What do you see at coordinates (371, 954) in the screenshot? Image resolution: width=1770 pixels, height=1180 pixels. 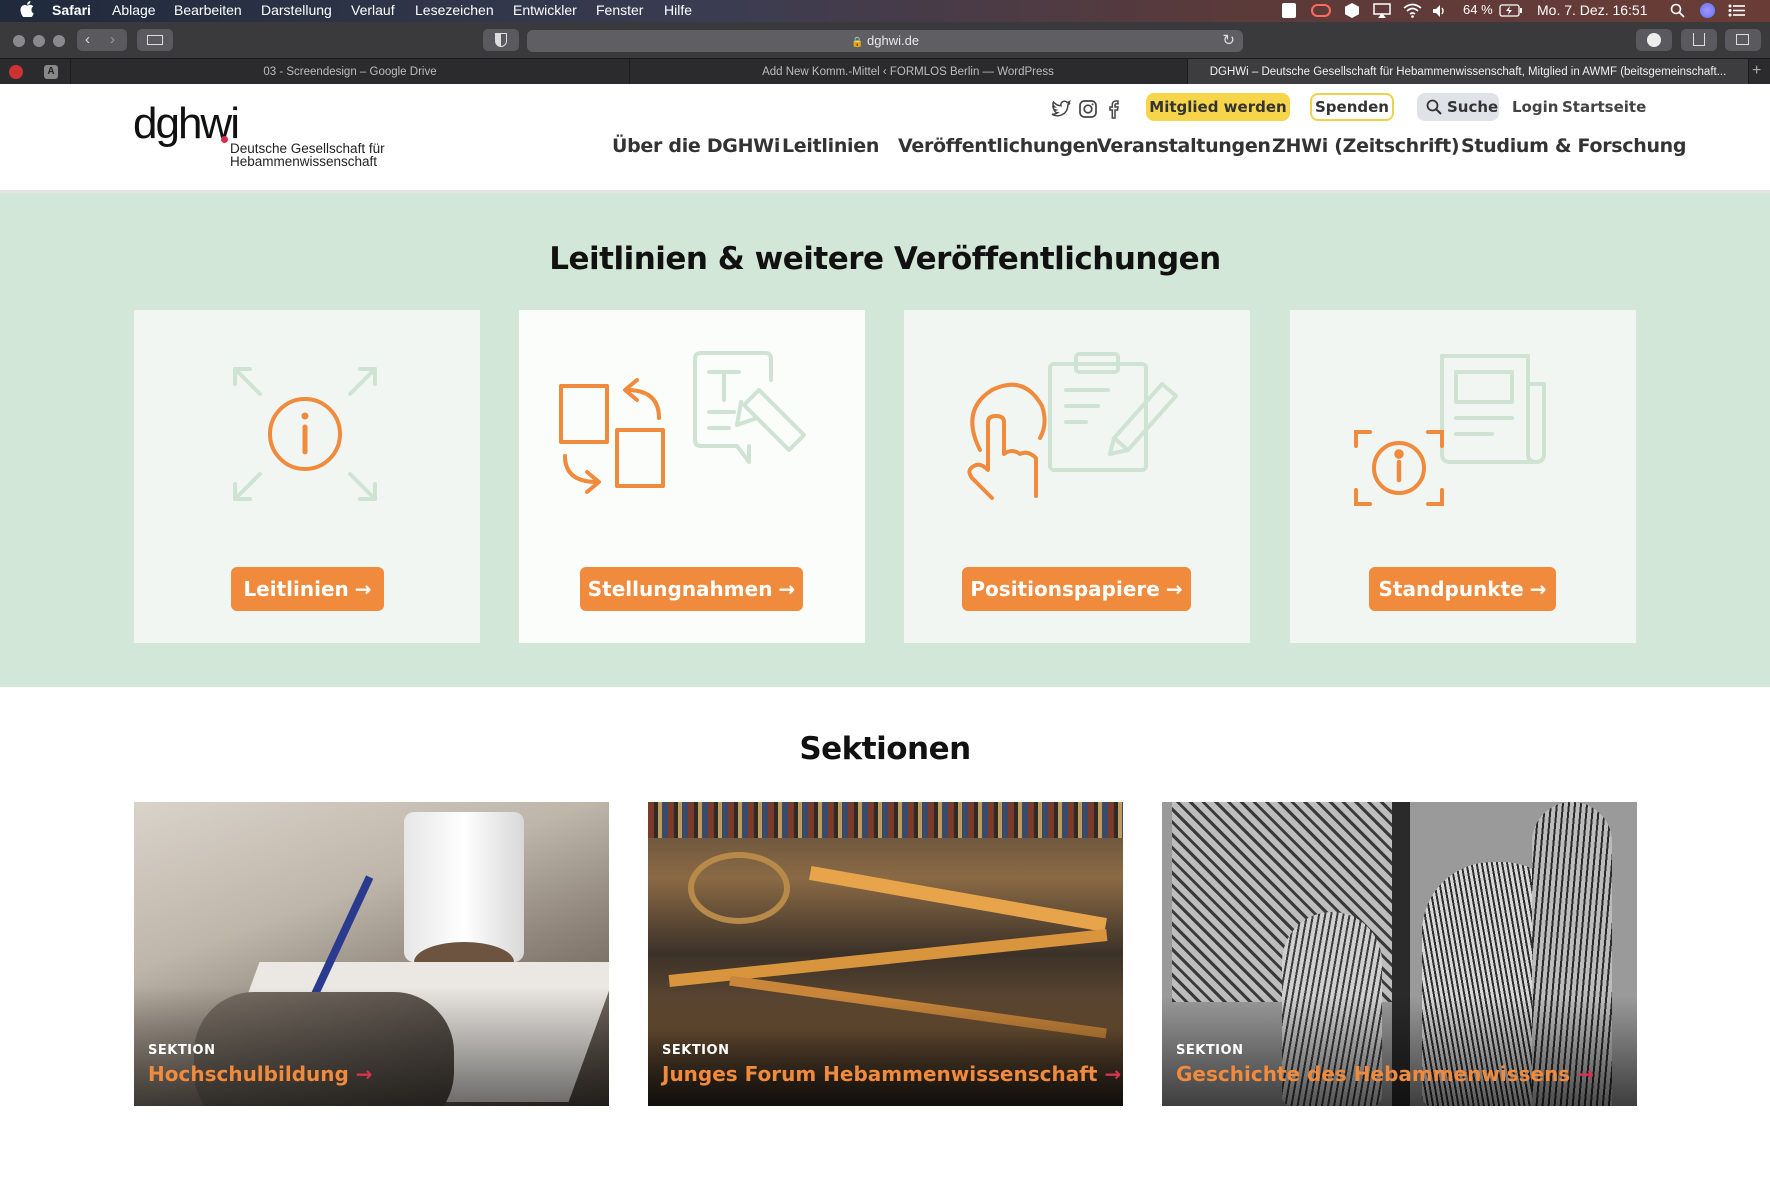 I see `section-card-hochschulbildung: SEKTION Hochschulbildung →` at bounding box center [371, 954].